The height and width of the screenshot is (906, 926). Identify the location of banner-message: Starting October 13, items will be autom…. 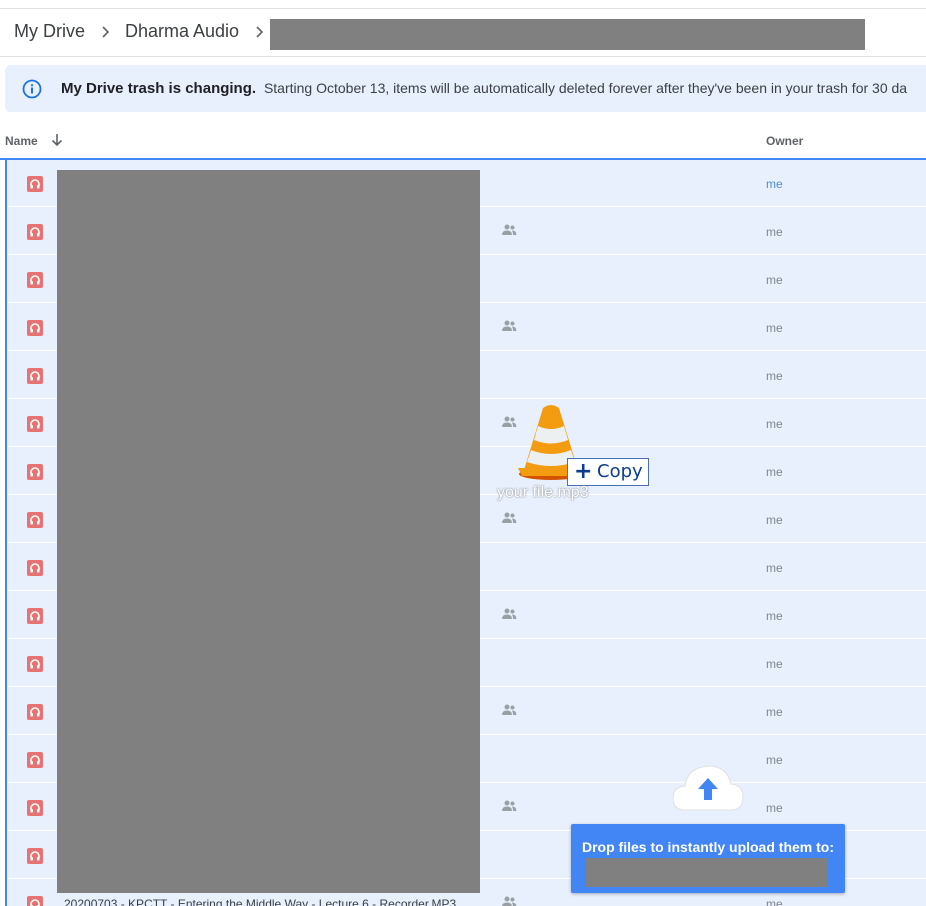
(585, 88).